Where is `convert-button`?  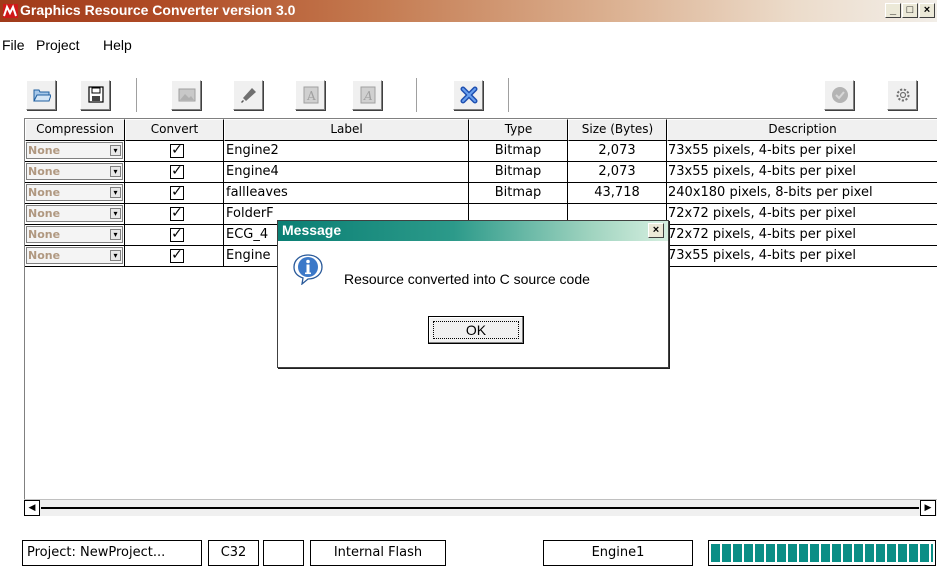 convert-button is located at coordinates (839, 95).